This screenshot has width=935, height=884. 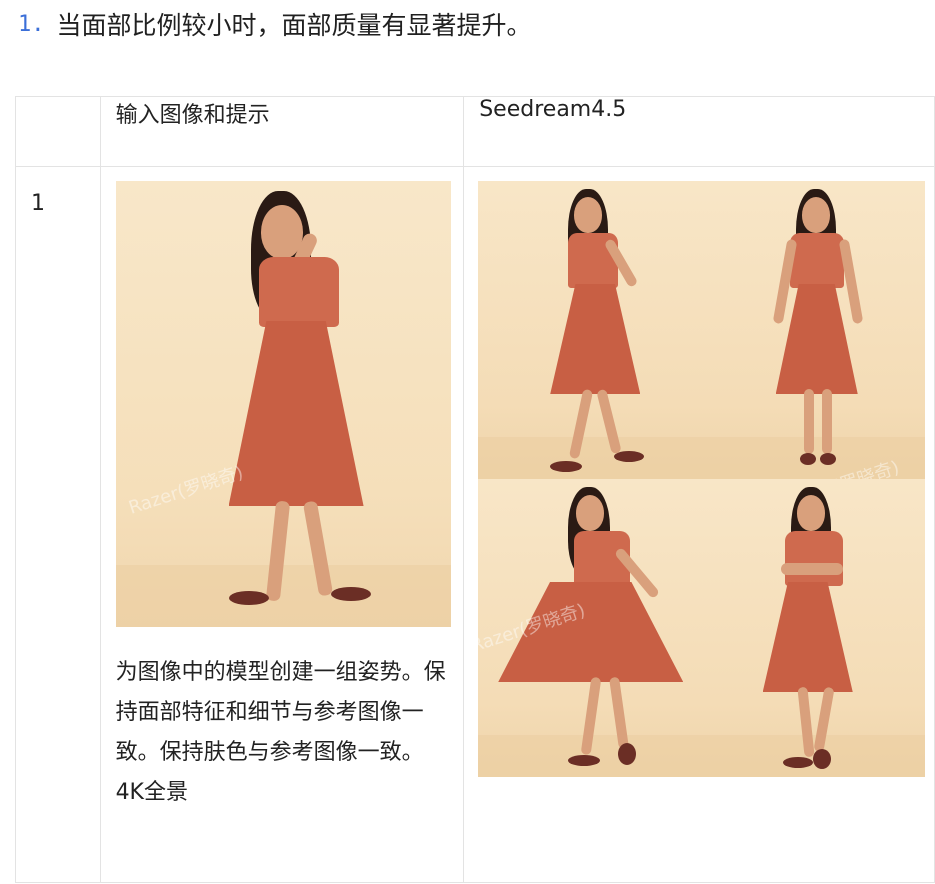 I want to click on output-image-3: Razer(罗晓奇), so click(x=590, y=628).